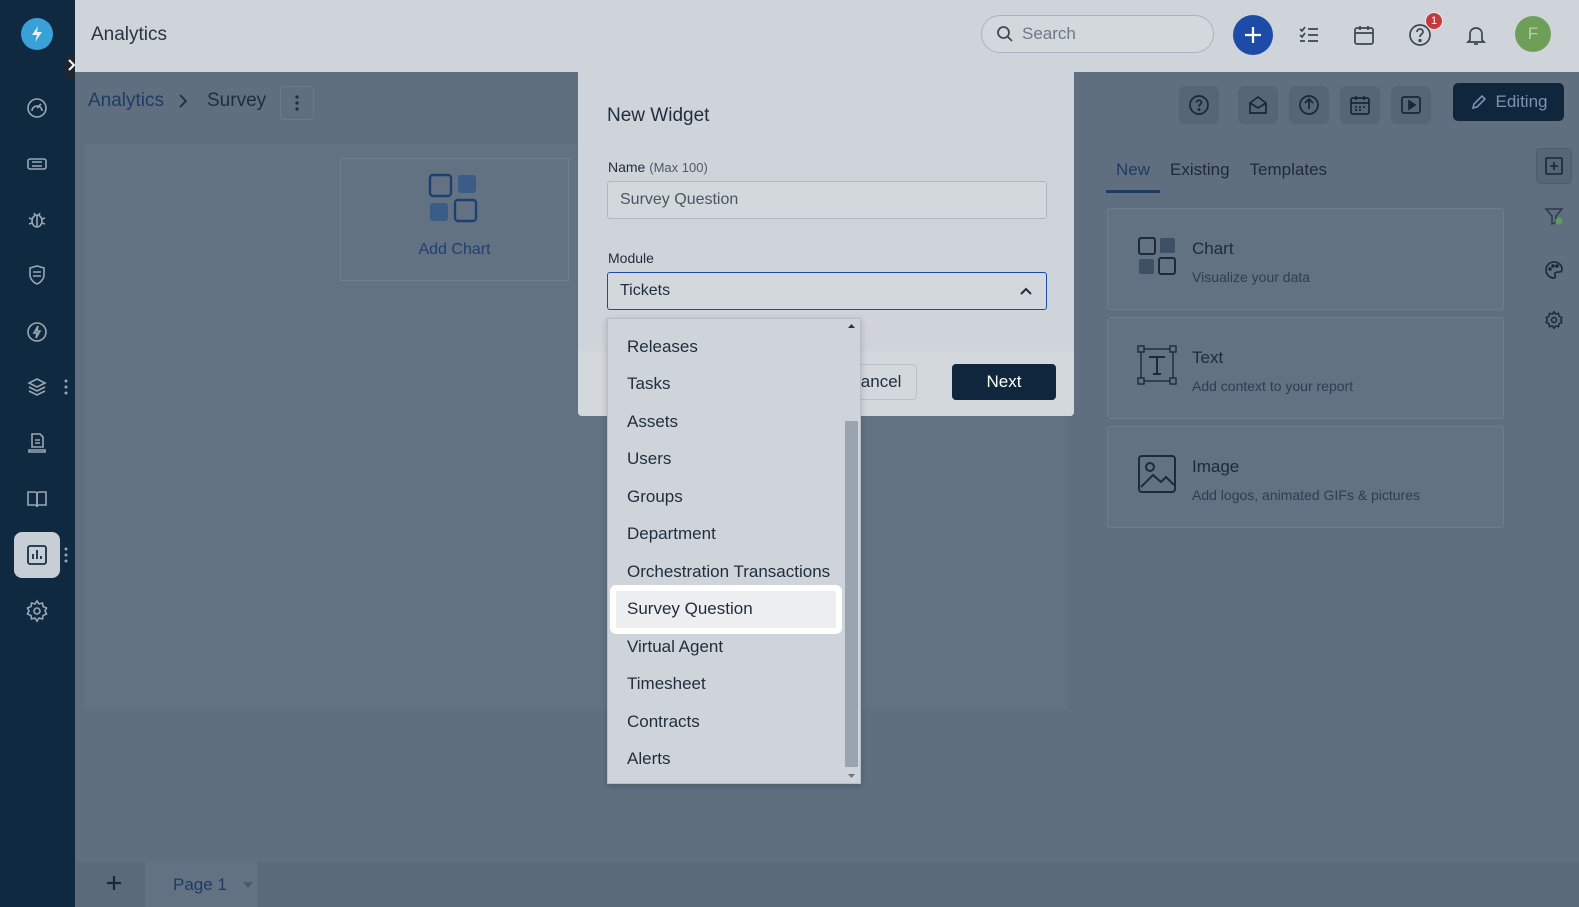 Image resolution: width=1579 pixels, height=907 pixels. Describe the element at coordinates (1434, 21) in the screenshot. I see `help-notification-badge: 1` at that location.